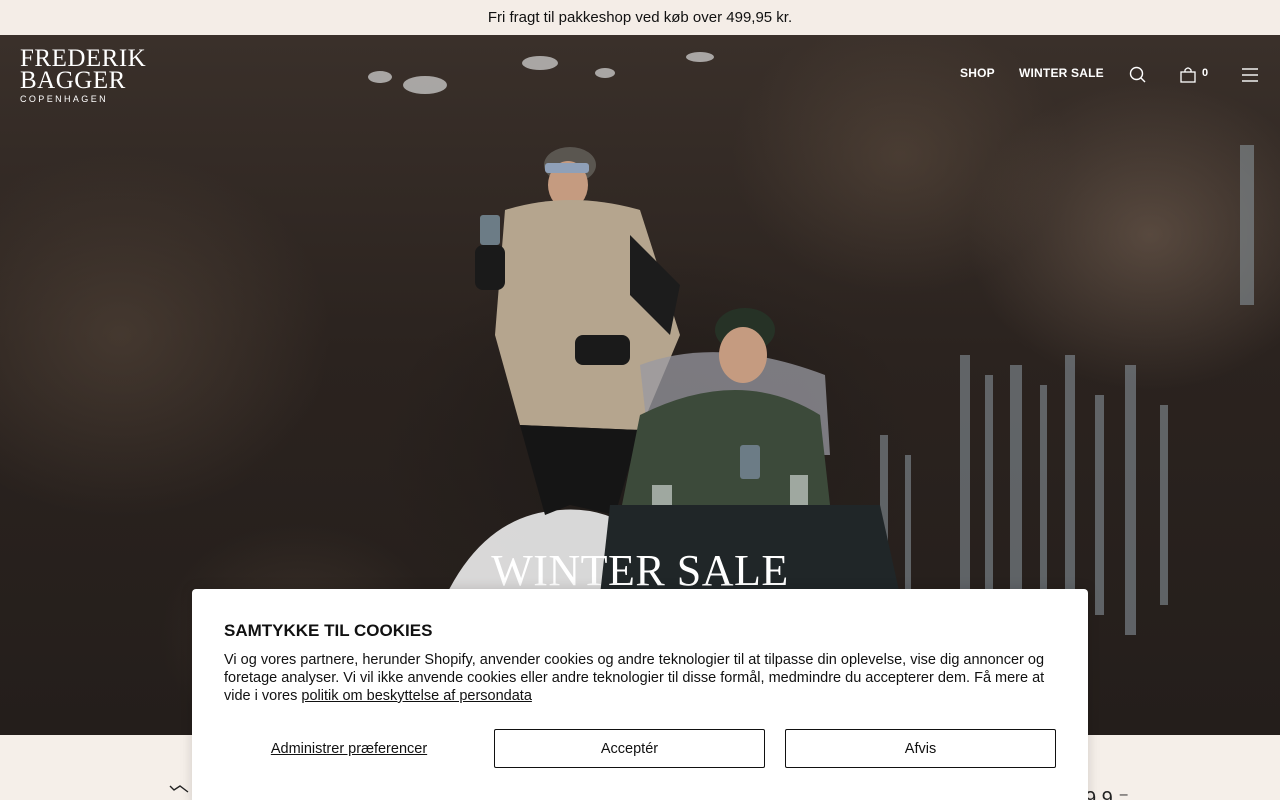 The height and width of the screenshot is (800, 1280). What do you see at coordinates (64, 99) in the screenshot?
I see `logo-line-3: COPENHAGEN` at bounding box center [64, 99].